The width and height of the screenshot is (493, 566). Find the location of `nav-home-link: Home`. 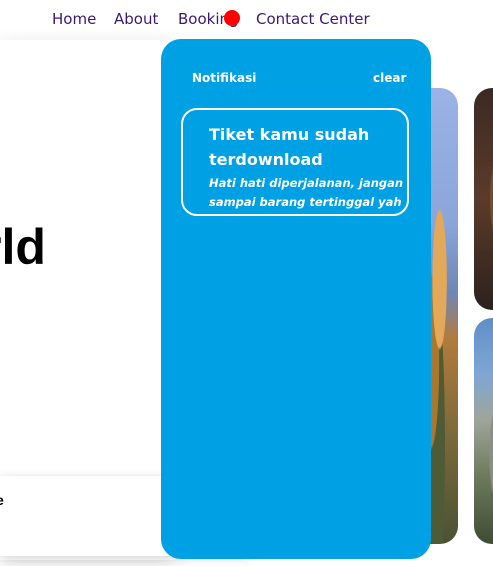

nav-home-link: Home is located at coordinates (74, 19).